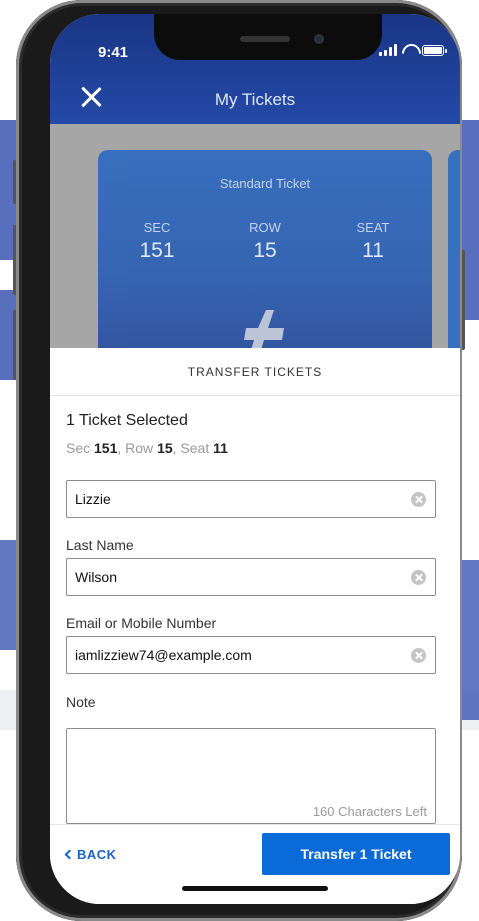 This screenshot has width=479, height=921. Describe the element at coordinates (255, 372) in the screenshot. I see `sheet-title: TRANSFER TICKETS` at that location.